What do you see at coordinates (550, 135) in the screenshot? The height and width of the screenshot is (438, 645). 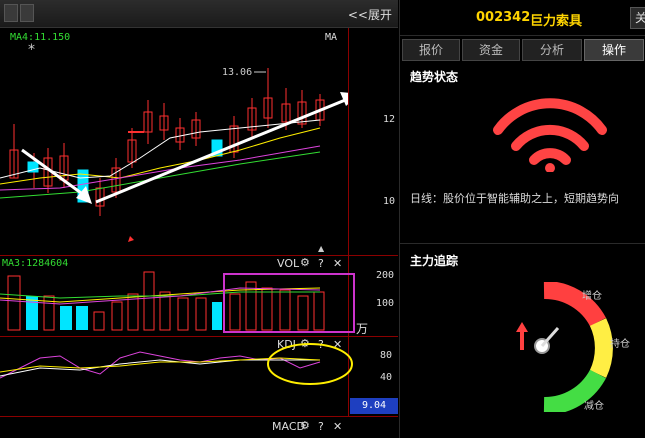 I see `signal-icon` at bounding box center [550, 135].